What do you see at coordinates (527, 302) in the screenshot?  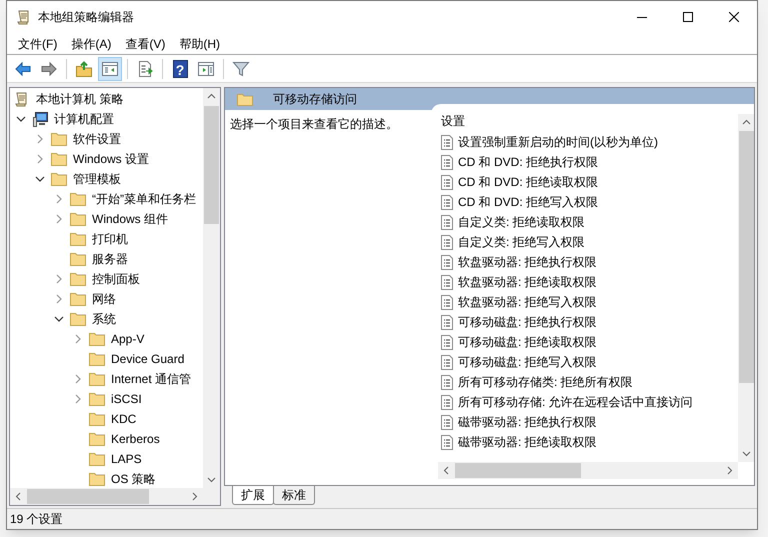 I see `policy-setting: 软盘驱动器: 拒绝写入权限` at bounding box center [527, 302].